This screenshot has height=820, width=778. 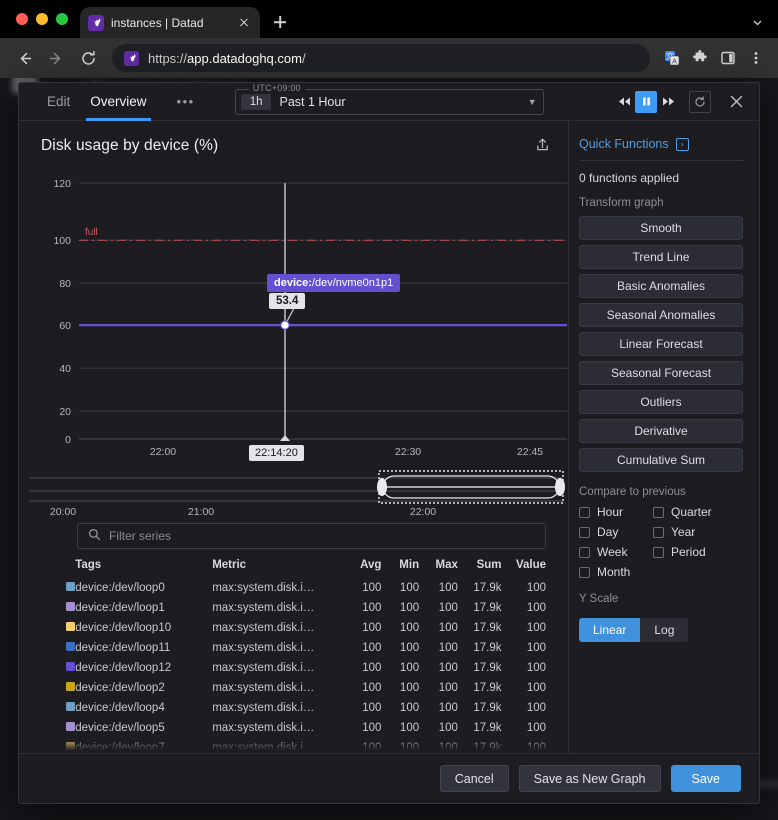 I want to click on search-input: Filter series, so click(x=311, y=536).